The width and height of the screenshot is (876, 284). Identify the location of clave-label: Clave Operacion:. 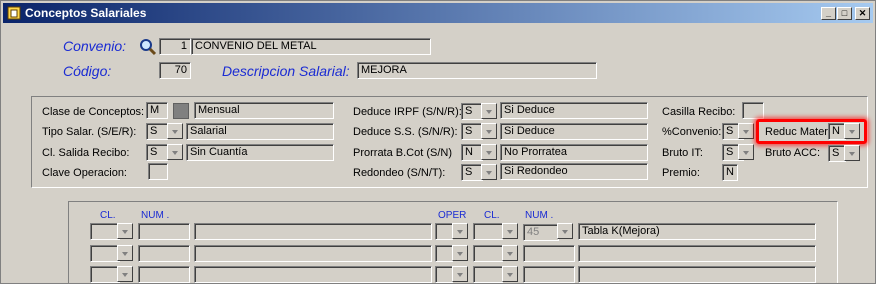
(84, 173).